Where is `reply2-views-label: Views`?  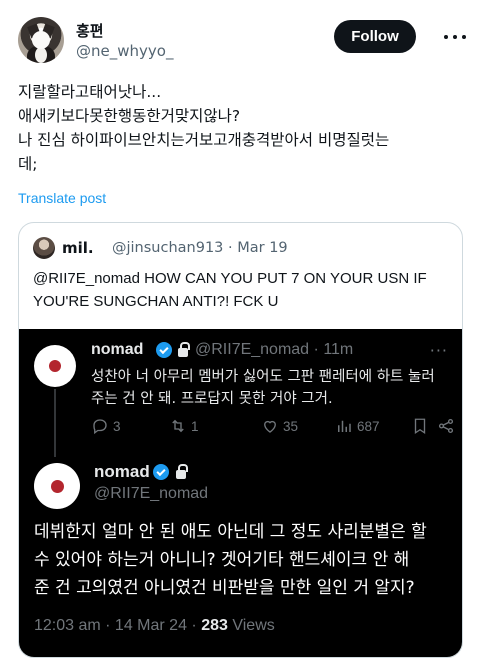 reply2-views-label: Views is located at coordinates (253, 625).